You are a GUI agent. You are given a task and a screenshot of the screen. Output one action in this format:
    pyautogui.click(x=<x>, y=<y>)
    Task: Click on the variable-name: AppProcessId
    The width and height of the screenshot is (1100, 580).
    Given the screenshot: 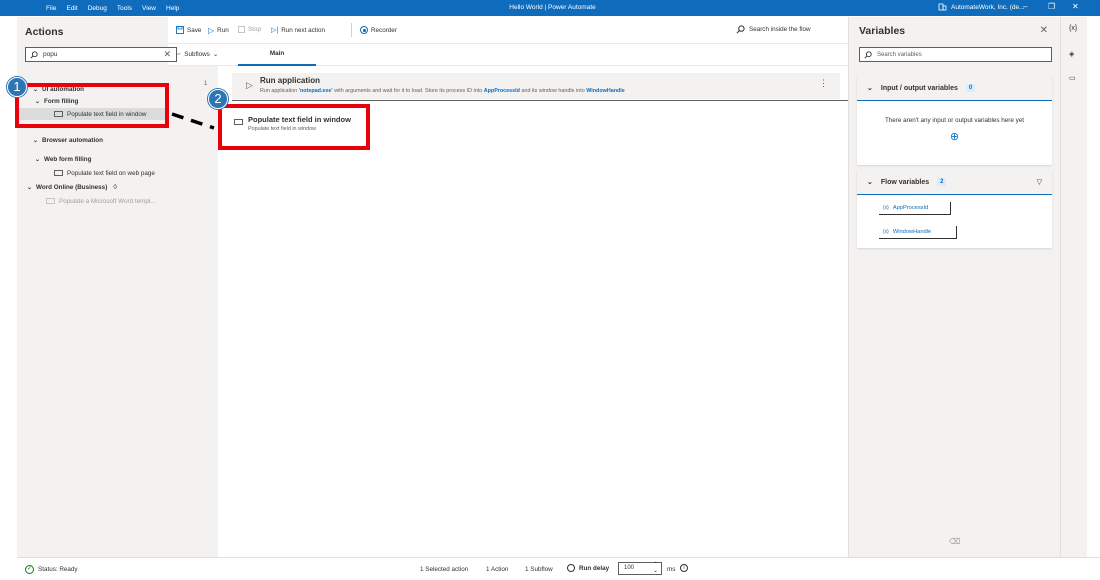 What is the action you would take?
    pyautogui.click(x=910, y=208)
    